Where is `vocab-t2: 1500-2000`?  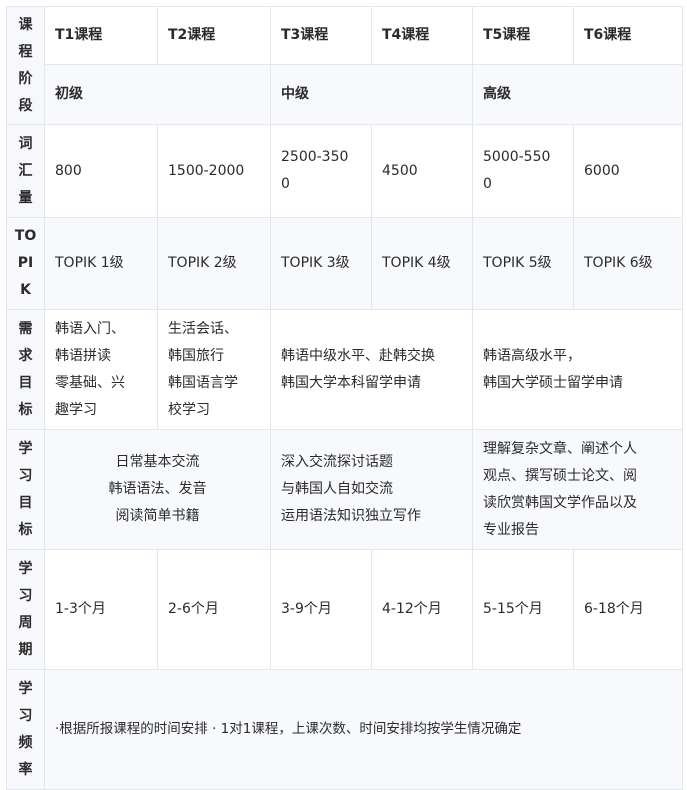 vocab-t2: 1500-2000 is located at coordinates (214, 171).